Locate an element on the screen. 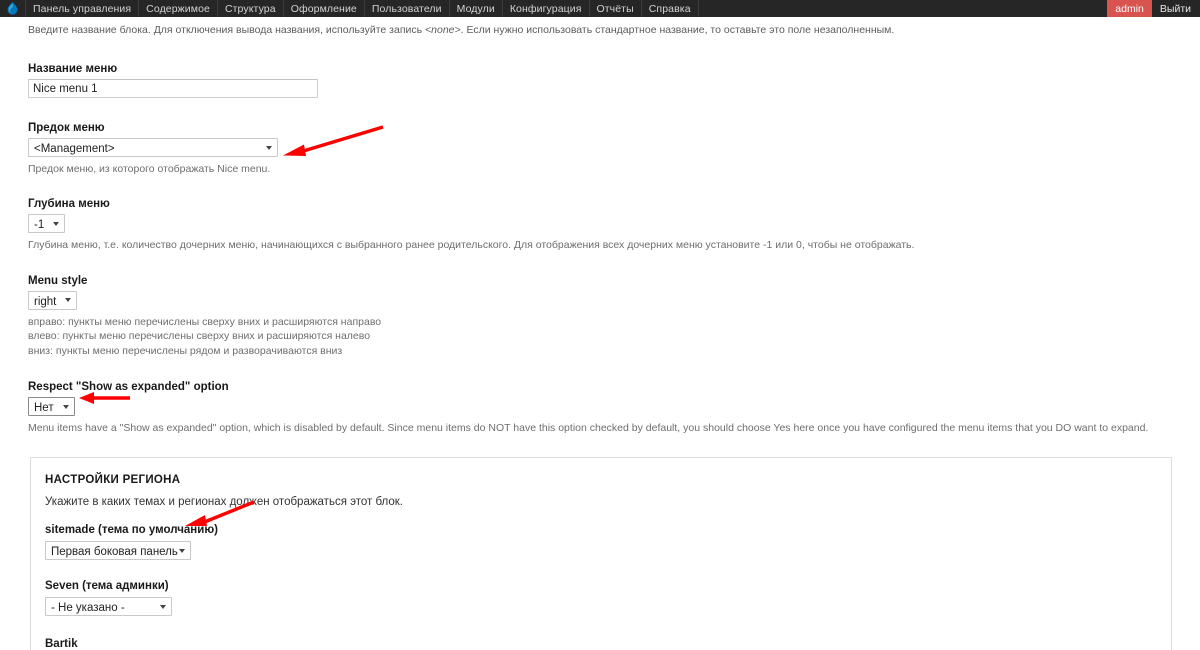  toolbar-account-area: admin Выйти is located at coordinates (1153, 8).